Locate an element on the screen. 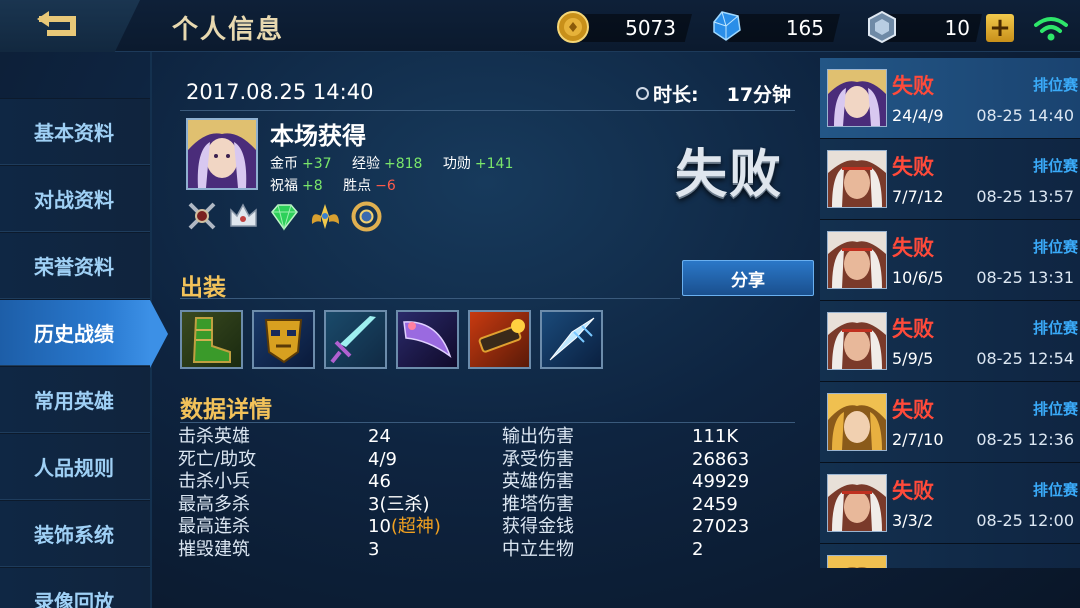 The height and width of the screenshot is (608, 1080). list-item: 失败 排位赛 3/3/2 08-25 12:00 is located at coordinates (950, 503).